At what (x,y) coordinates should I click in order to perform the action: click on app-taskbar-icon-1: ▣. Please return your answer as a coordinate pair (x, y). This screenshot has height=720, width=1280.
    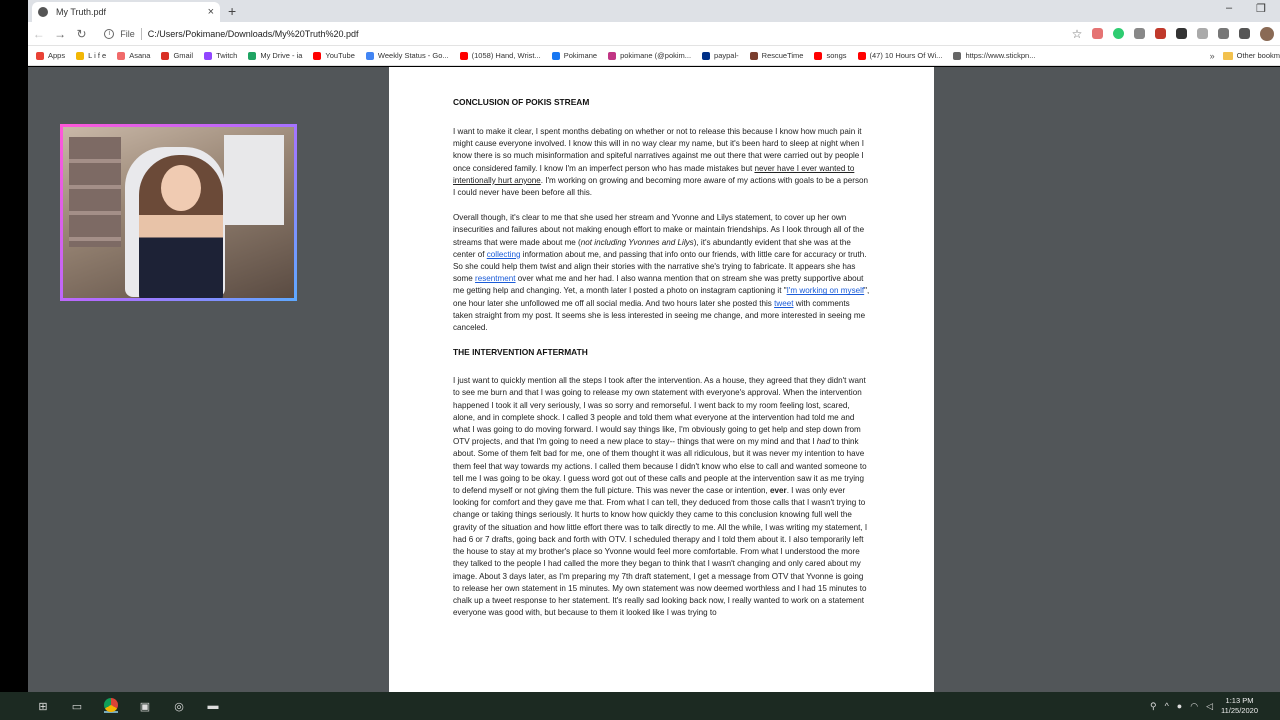
    Looking at the image, I should click on (145, 706).